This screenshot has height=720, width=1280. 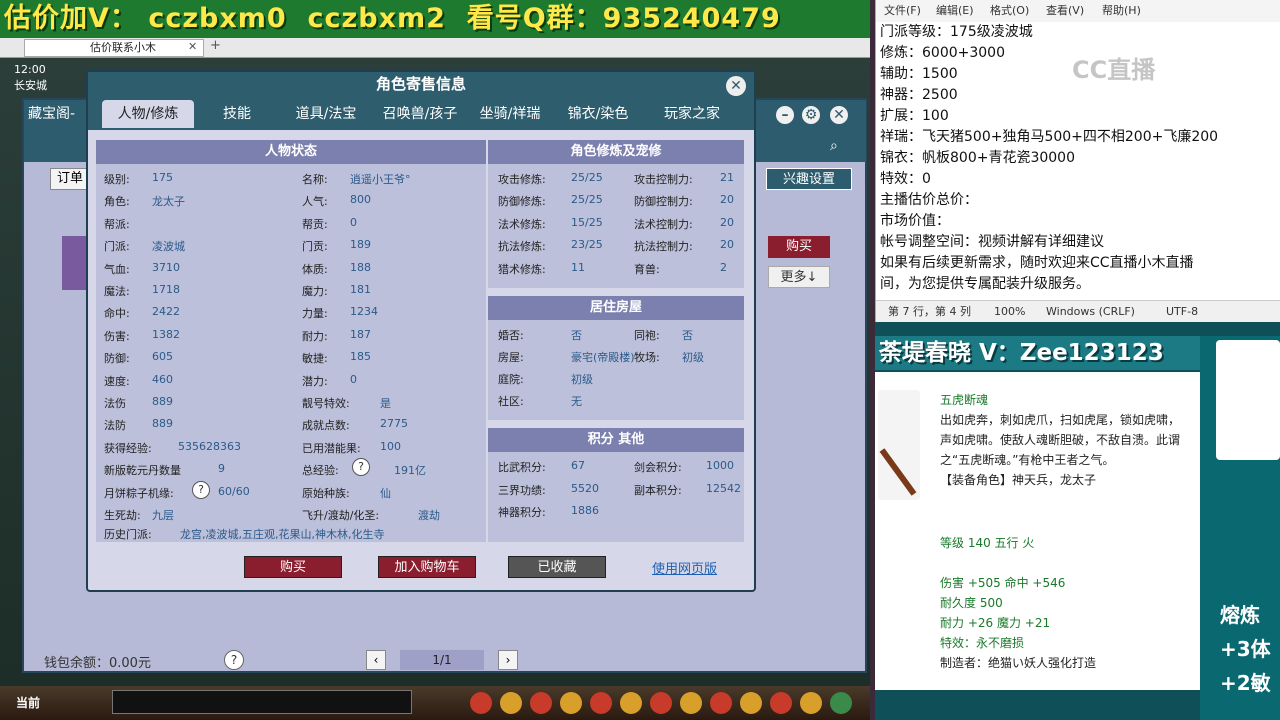 I want to click on stat-value: 187, so click(x=360, y=334).